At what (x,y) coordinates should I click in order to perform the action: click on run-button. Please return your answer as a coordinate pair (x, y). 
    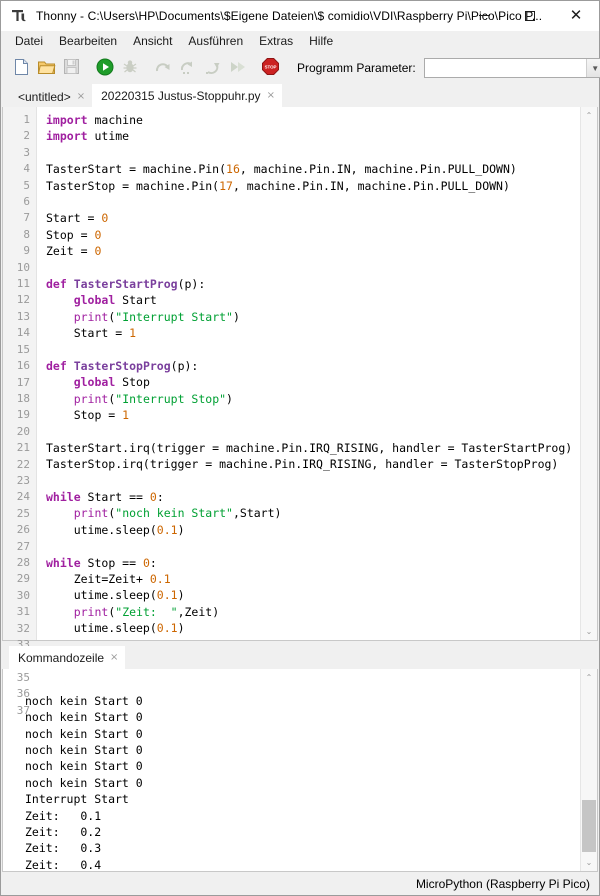
    Looking at the image, I should click on (104, 68).